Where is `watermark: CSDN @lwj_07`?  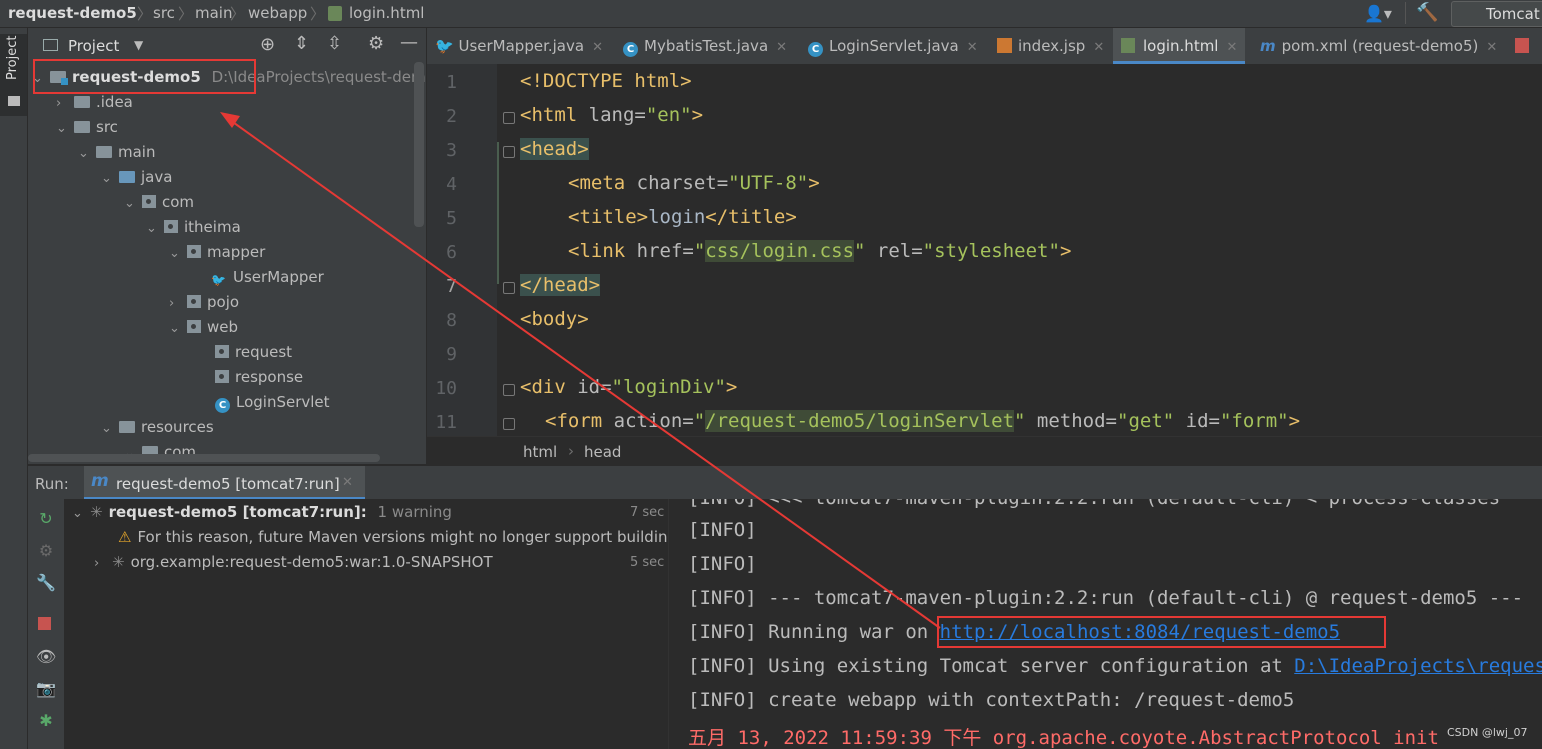
watermark: CSDN @lwj_07 is located at coordinates (1487, 732).